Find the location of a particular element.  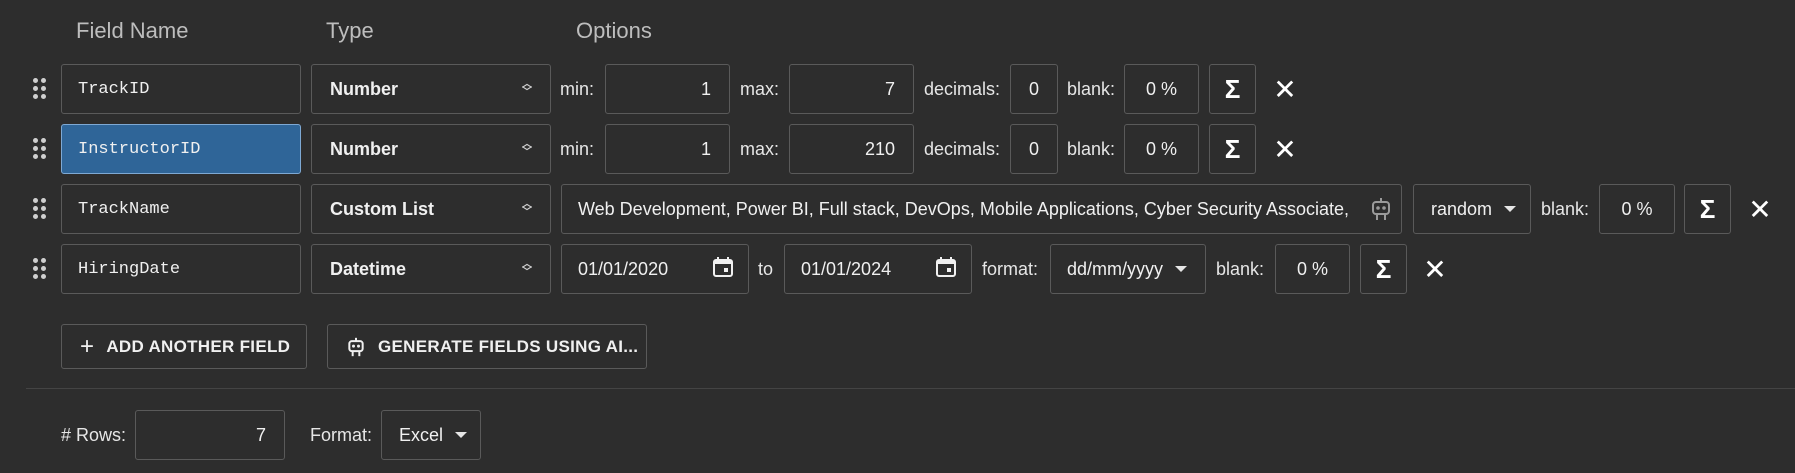

date-to-input: 01/01/2024 is located at coordinates (878, 269).